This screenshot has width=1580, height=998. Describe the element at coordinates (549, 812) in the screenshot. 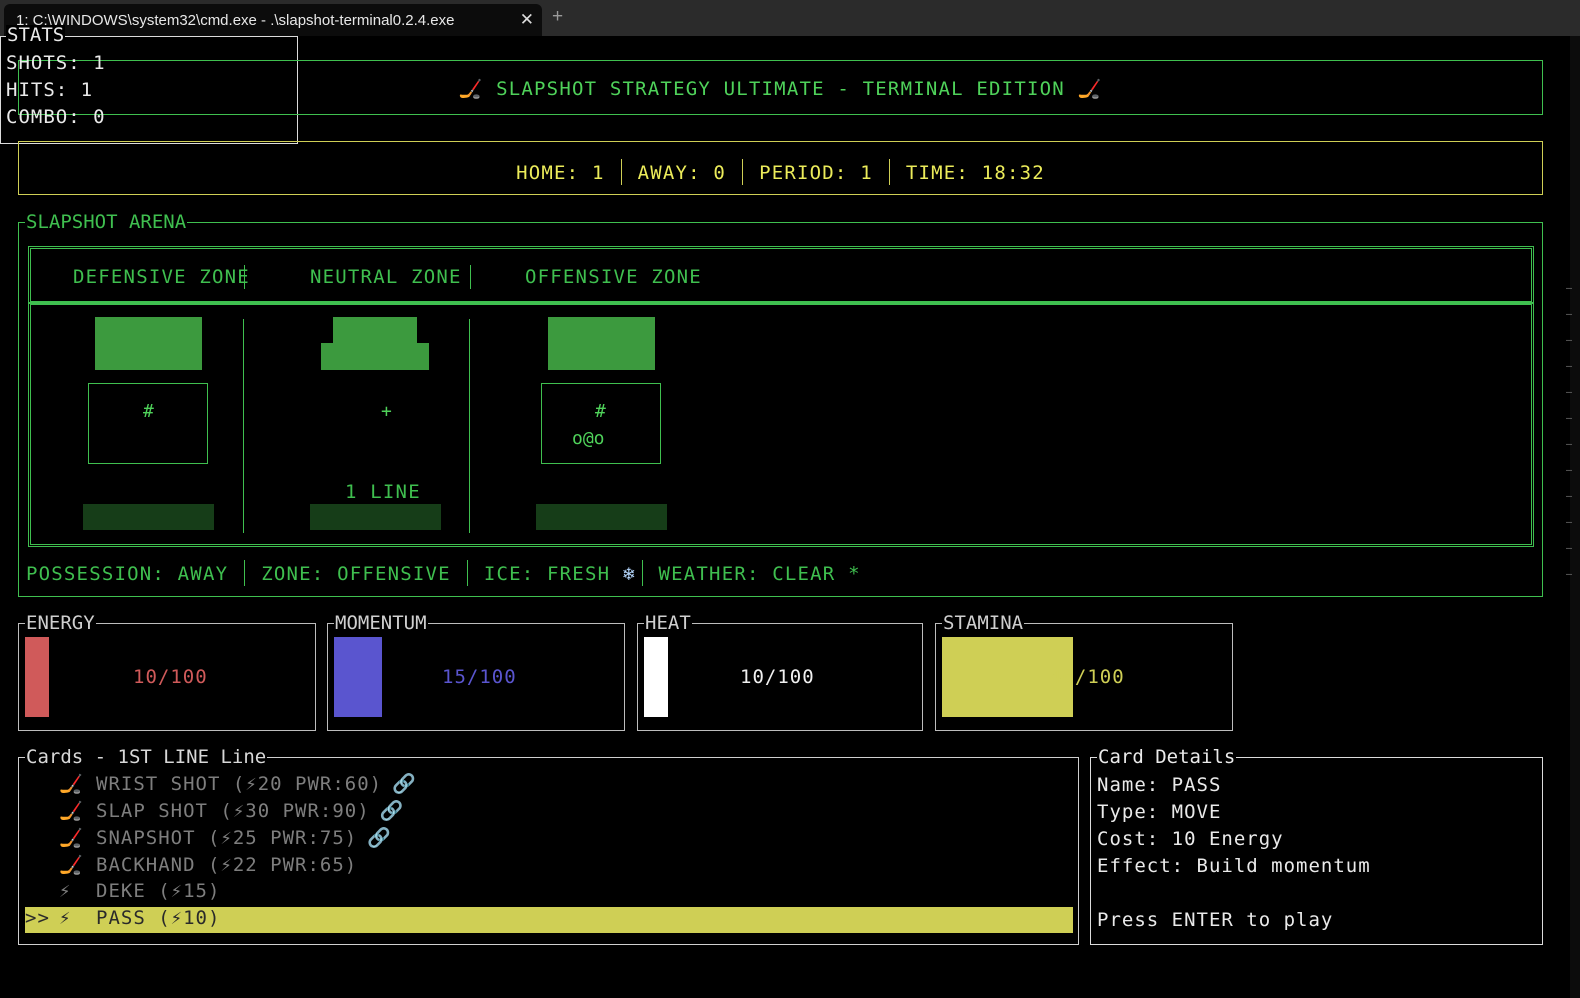

I see `card-item: 🏒 SLAP SHOT (⚡30 PWR:90) 🔗` at that location.